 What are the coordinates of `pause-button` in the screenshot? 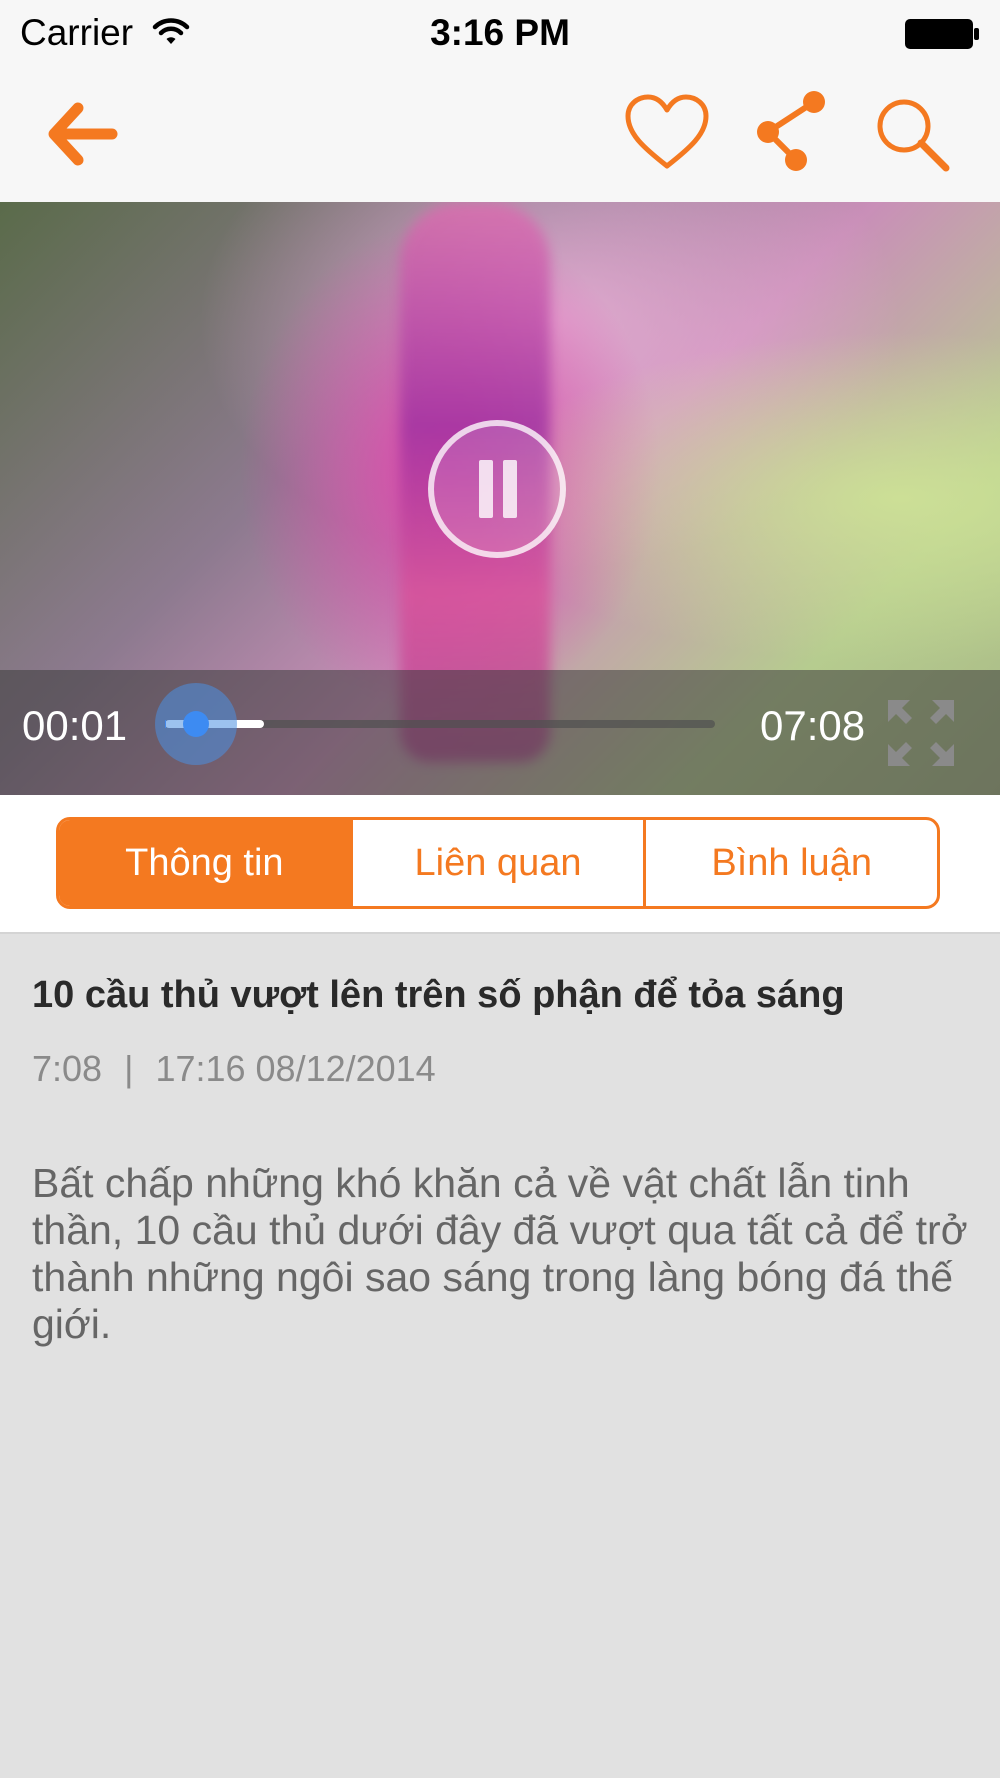 It's located at (497, 489).